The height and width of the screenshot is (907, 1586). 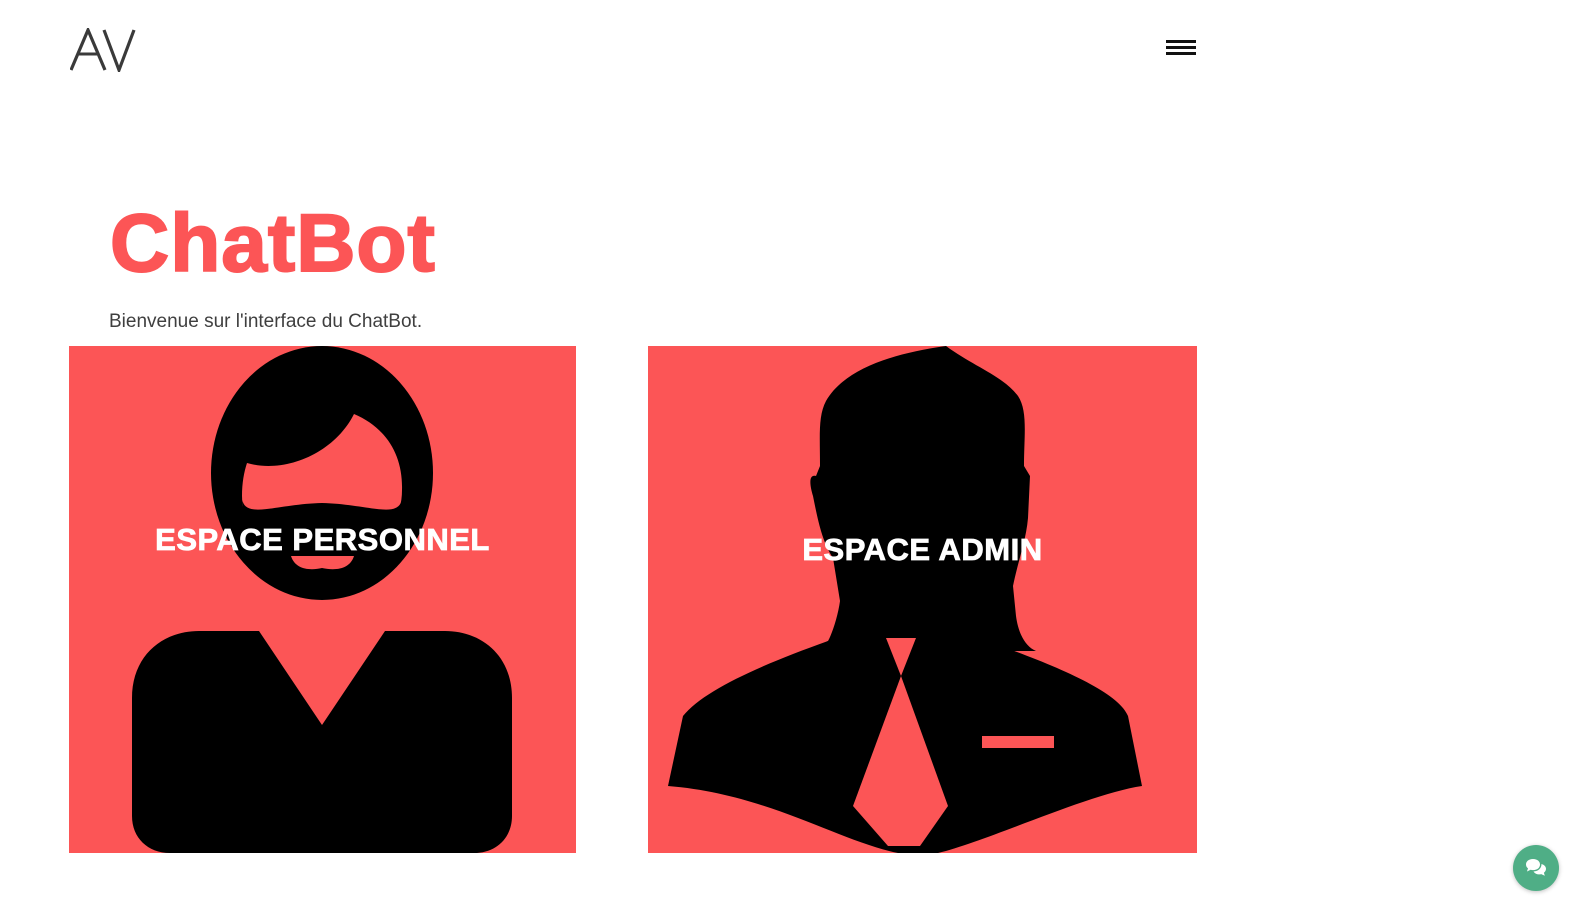 I want to click on chat-widget-button, so click(x=1536, y=868).